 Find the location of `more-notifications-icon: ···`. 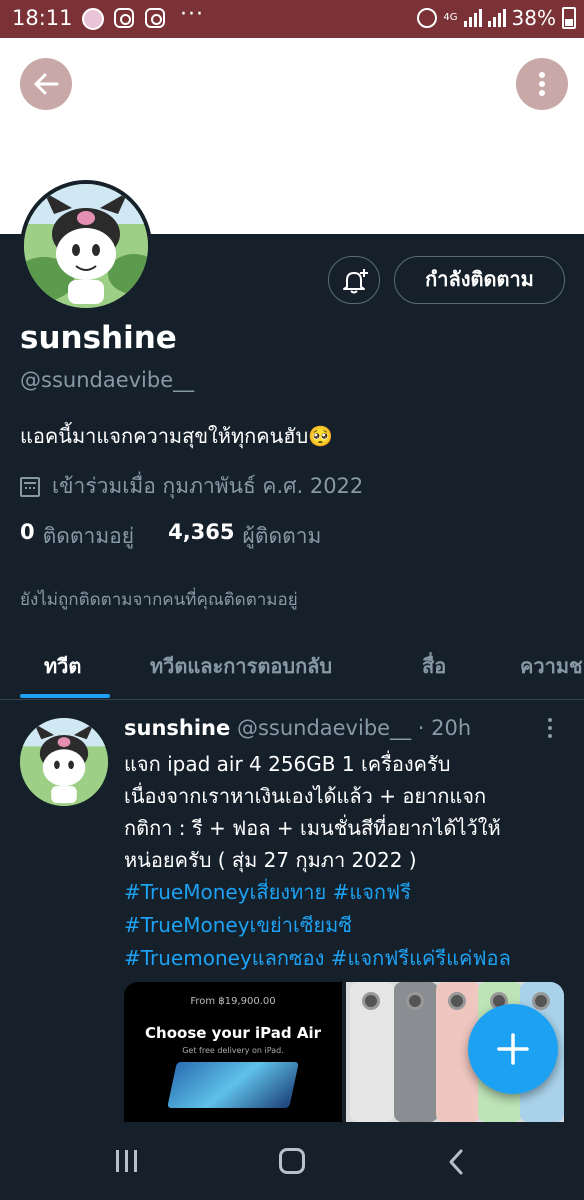

more-notifications-icon: ··· is located at coordinates (192, 14).